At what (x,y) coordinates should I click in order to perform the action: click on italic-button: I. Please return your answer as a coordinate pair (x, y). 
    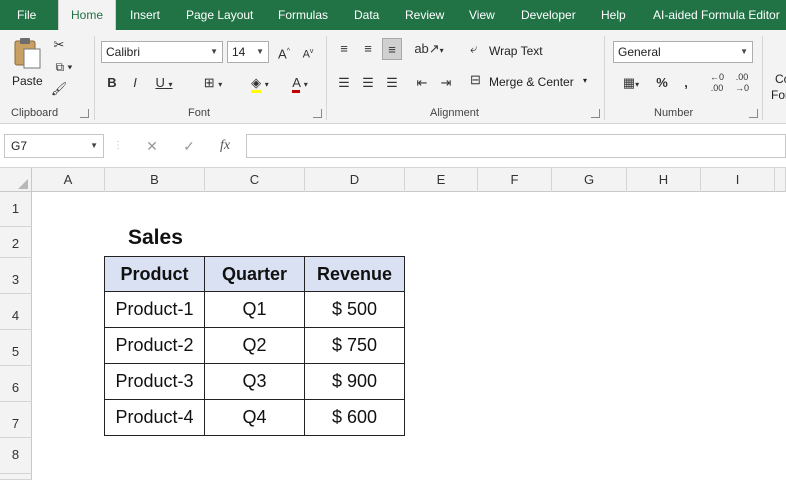
    Looking at the image, I should click on (135, 83).